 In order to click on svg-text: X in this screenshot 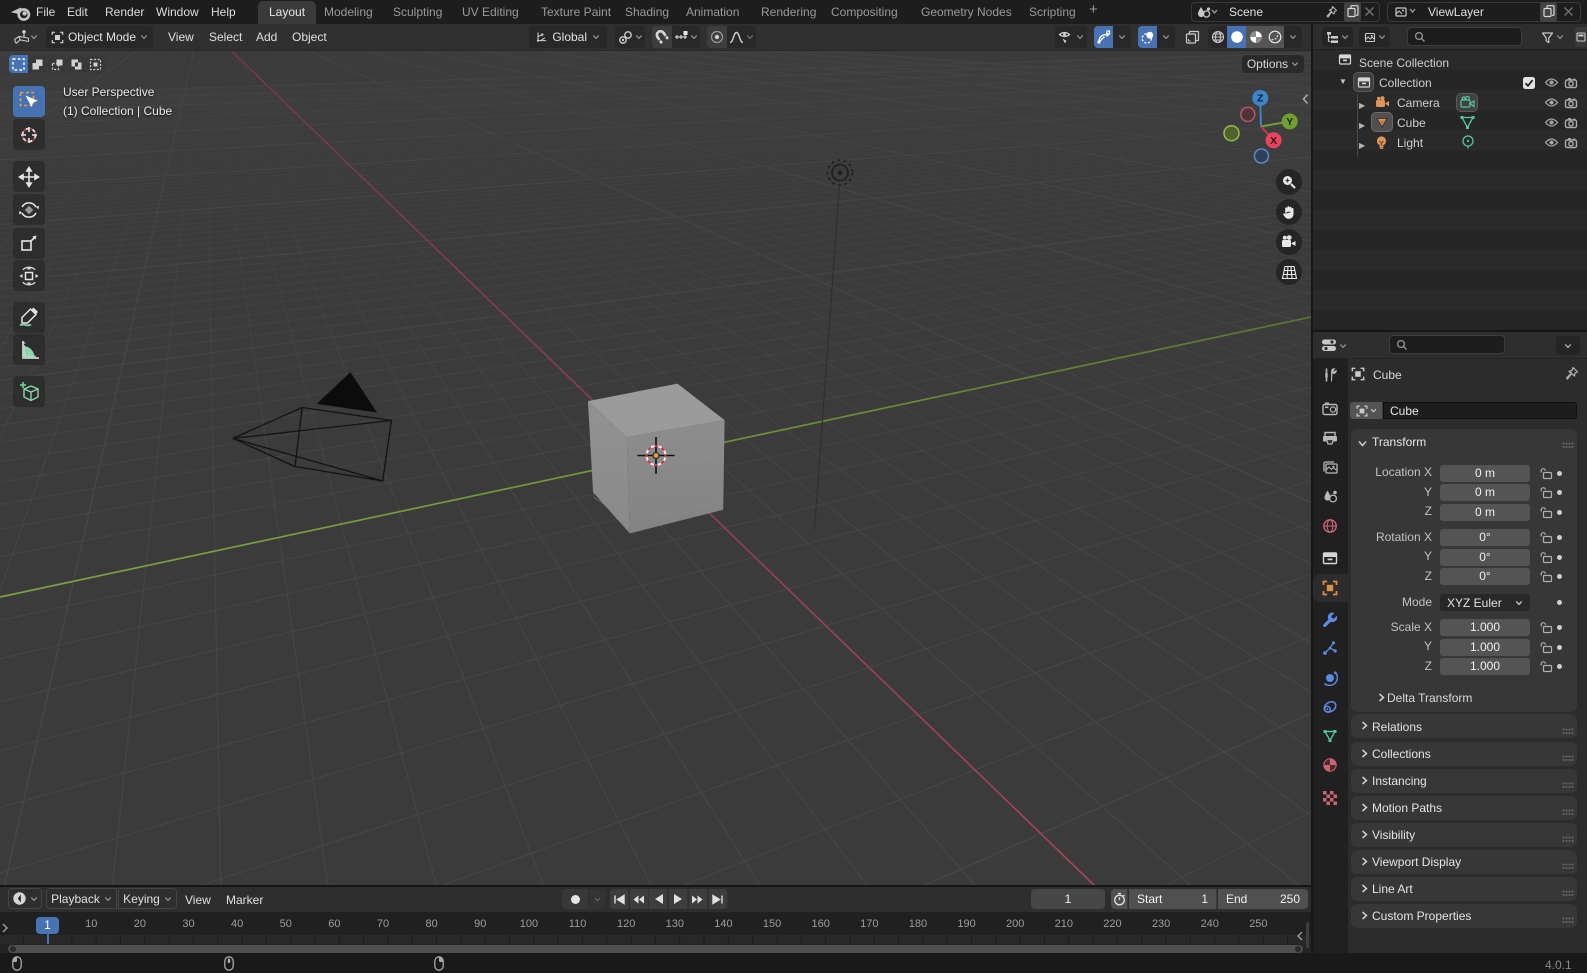, I will do `click(1273, 141)`.